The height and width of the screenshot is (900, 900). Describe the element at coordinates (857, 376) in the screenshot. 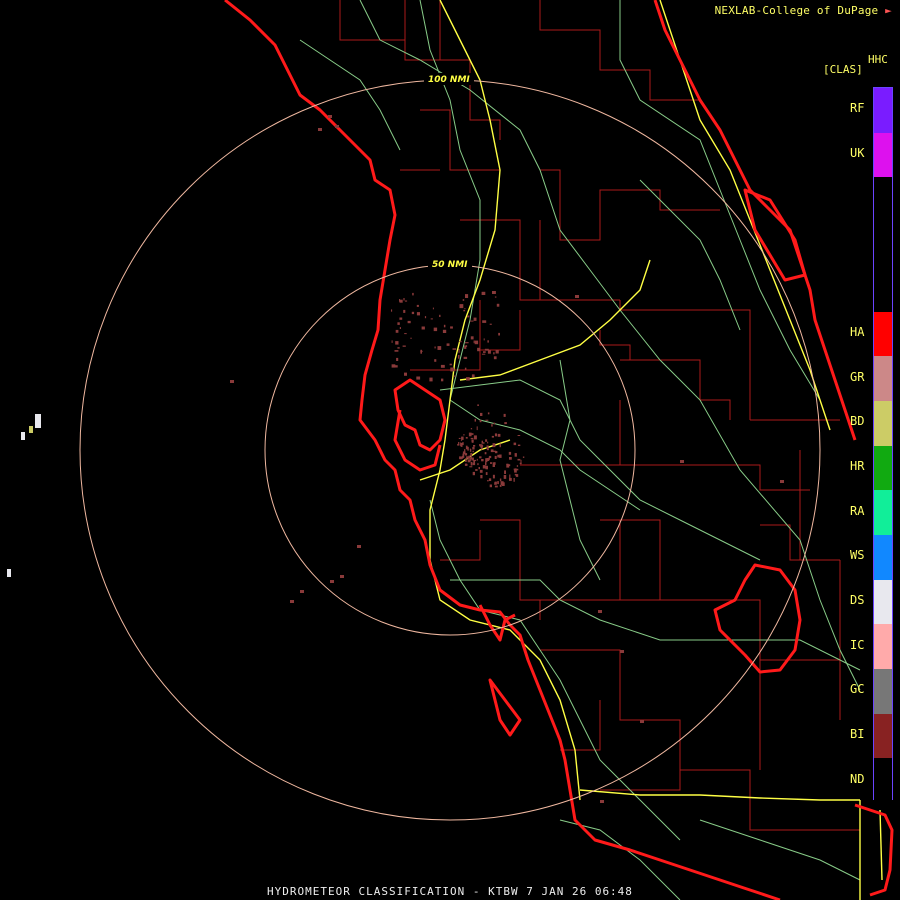

I see `legend-label-gr: GR` at that location.